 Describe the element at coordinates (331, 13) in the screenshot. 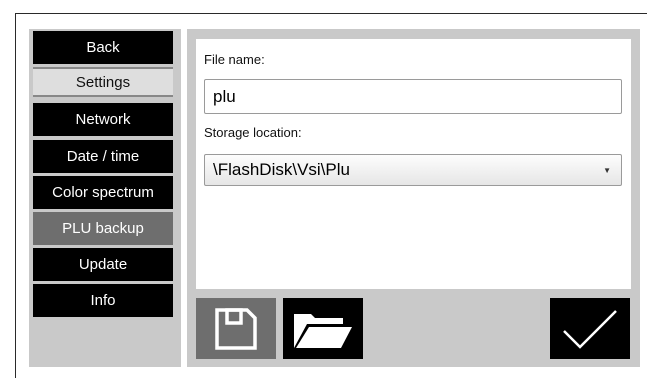

I see `frame-border-top` at that location.